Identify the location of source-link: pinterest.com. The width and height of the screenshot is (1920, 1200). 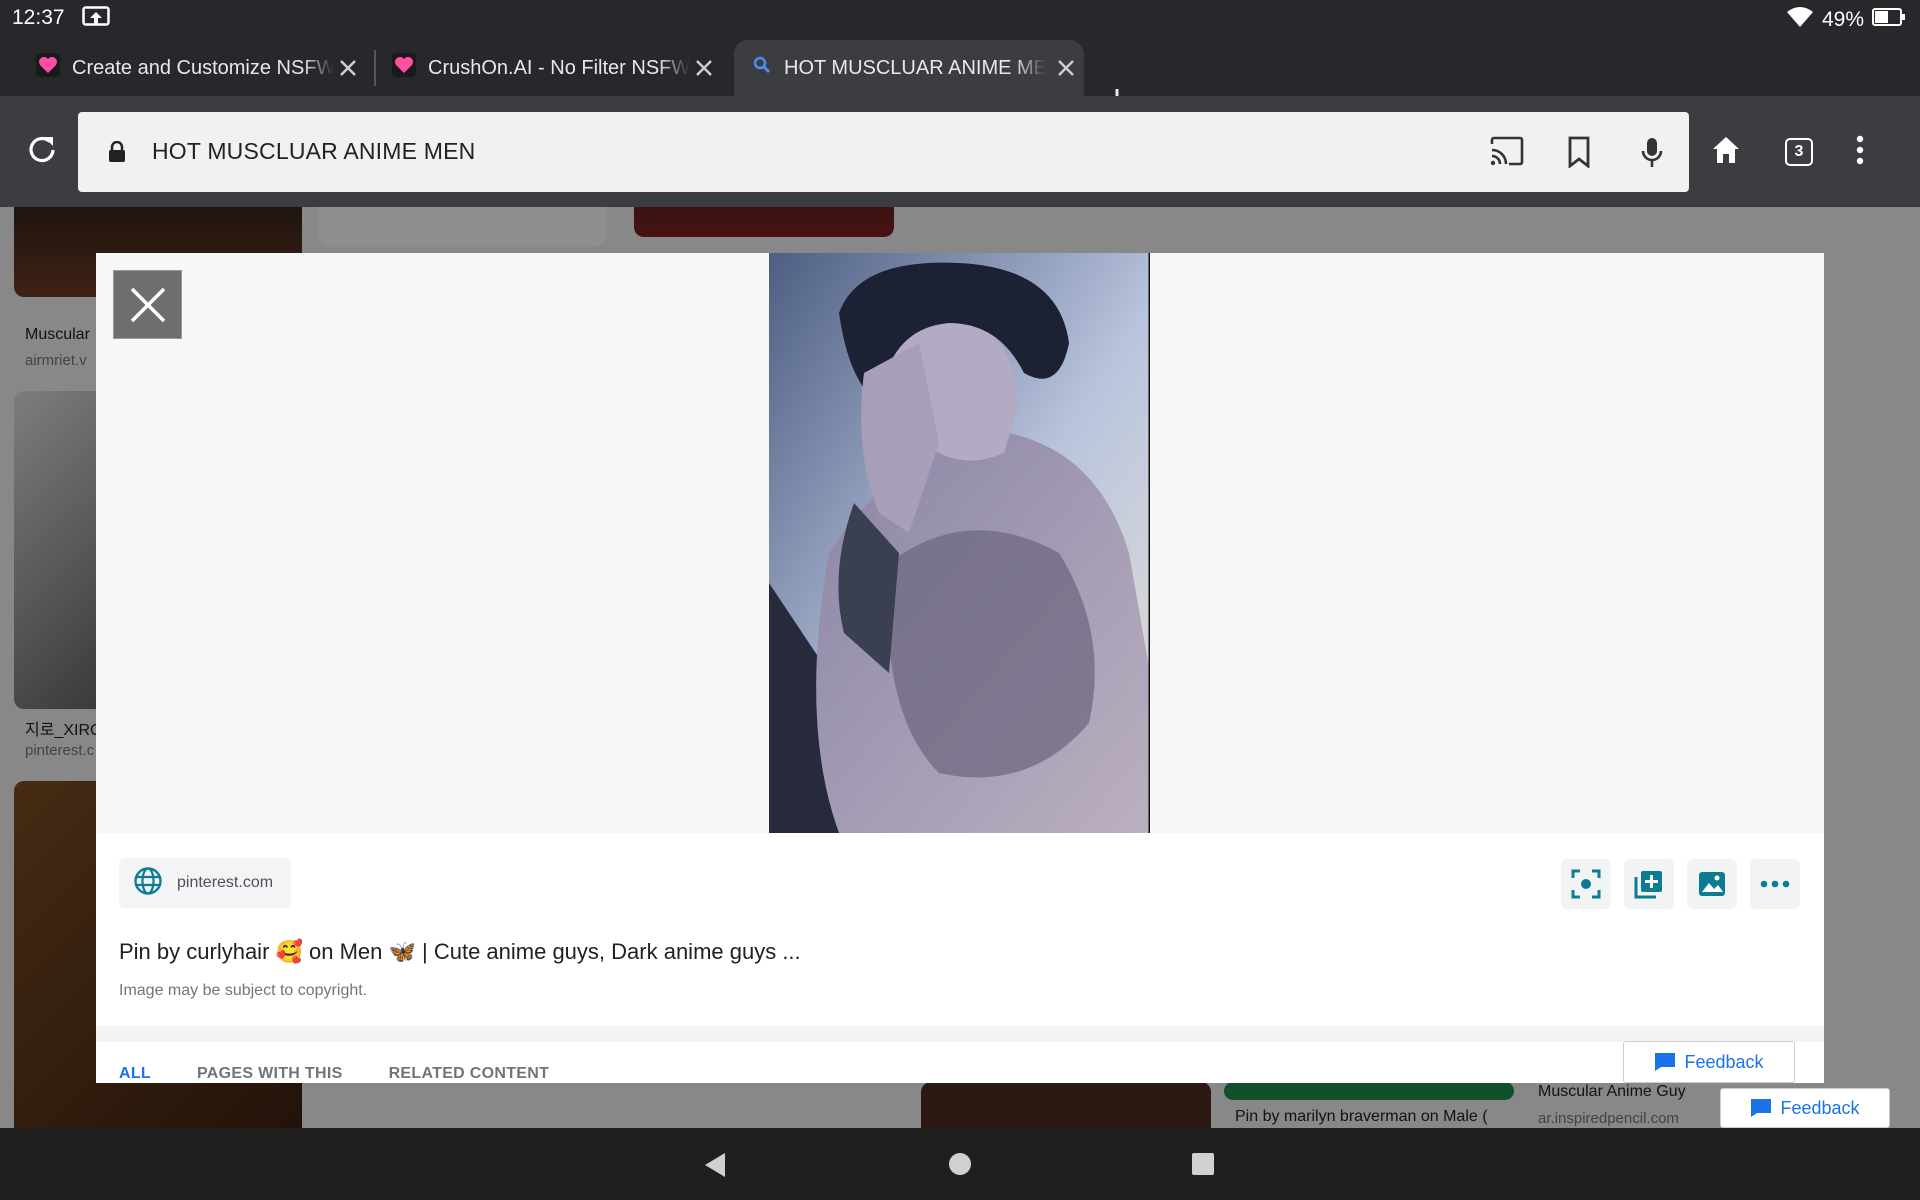
(205, 883).